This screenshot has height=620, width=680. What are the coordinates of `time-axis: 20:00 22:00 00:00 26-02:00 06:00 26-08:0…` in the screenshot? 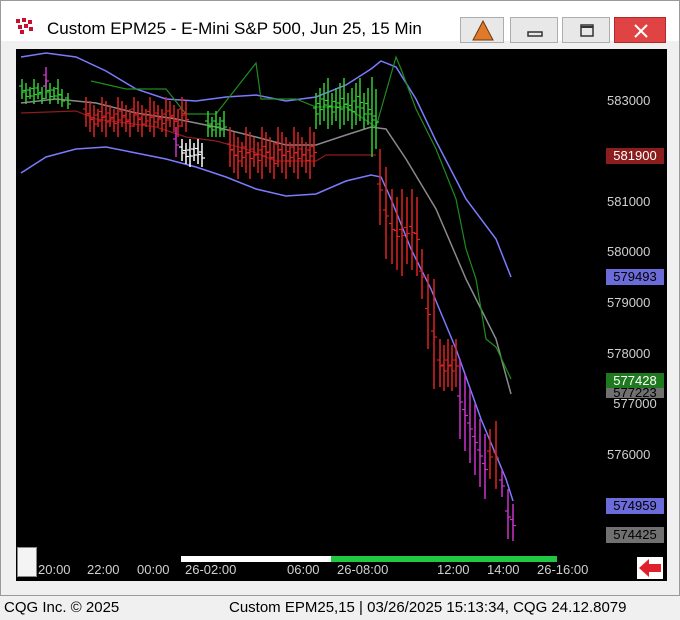 It's located at (341, 563).